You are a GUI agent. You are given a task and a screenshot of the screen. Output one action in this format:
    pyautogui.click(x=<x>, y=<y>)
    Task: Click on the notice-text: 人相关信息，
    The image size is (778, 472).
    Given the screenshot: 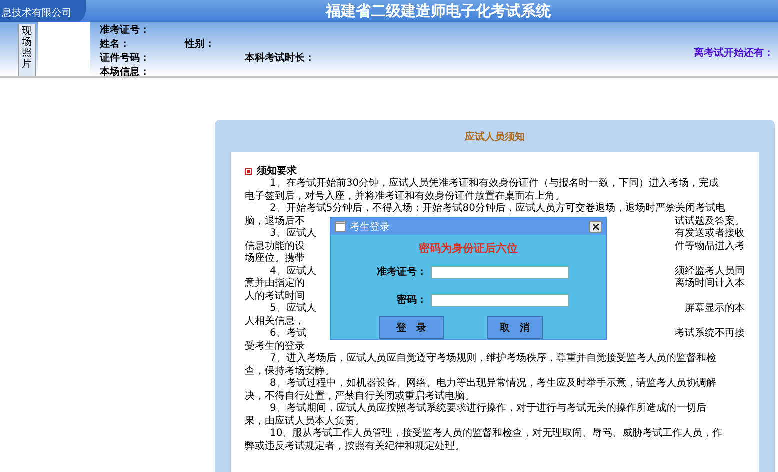 What is the action you would take?
    pyautogui.click(x=275, y=322)
    